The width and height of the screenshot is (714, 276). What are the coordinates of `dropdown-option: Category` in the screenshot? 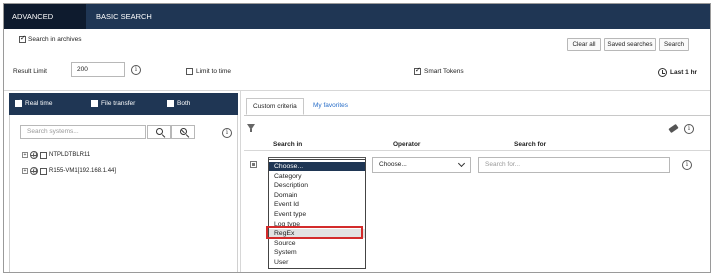 It's located at (317, 176).